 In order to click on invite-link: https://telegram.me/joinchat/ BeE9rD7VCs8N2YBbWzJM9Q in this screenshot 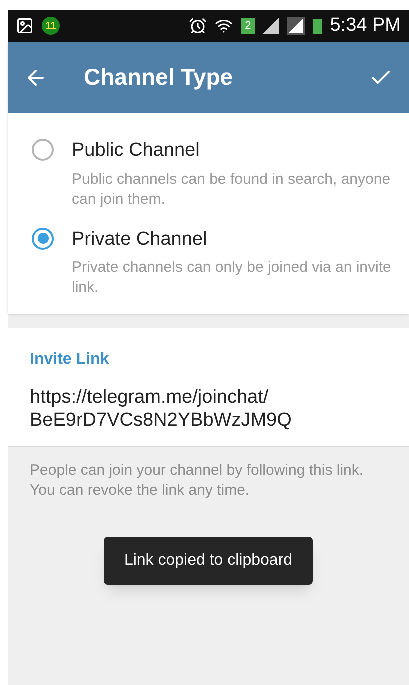, I will do `click(175, 409)`.